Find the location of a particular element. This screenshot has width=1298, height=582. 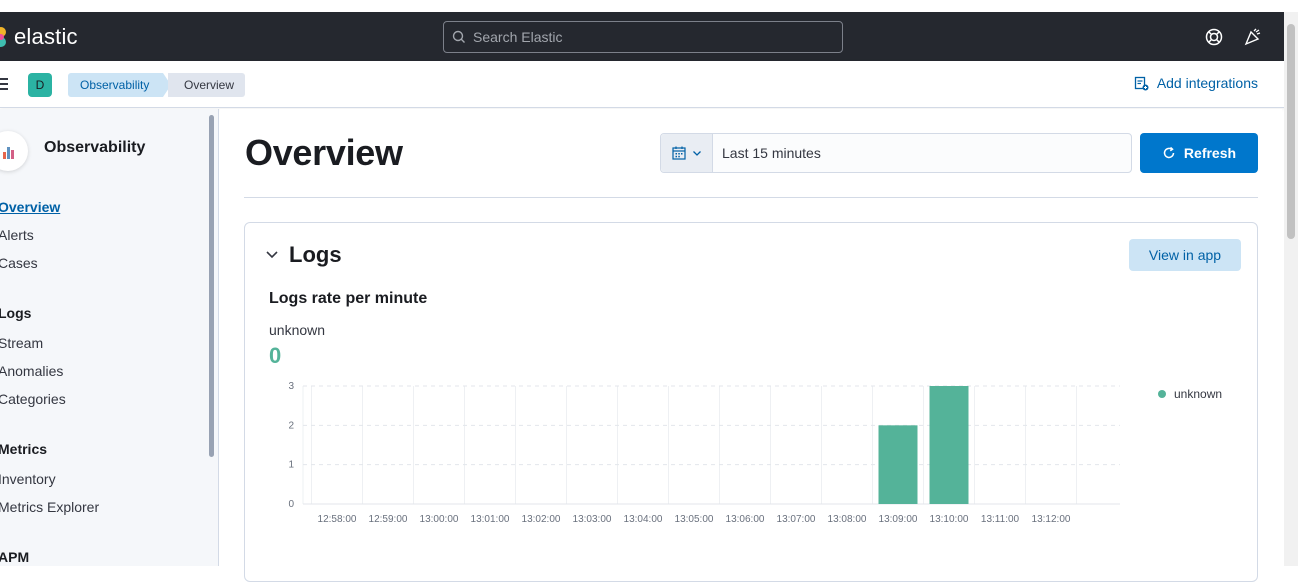

elastic-logo: elastic is located at coordinates (39, 37).